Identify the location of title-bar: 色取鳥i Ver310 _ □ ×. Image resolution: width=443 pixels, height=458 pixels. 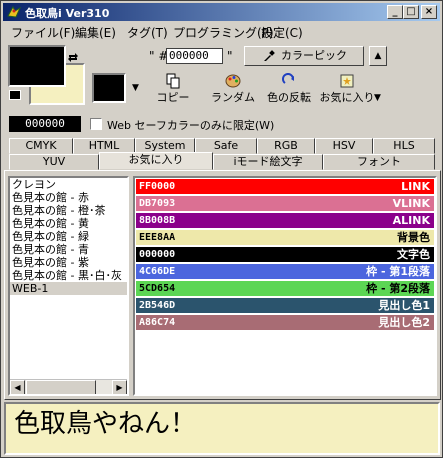
(221, 12).